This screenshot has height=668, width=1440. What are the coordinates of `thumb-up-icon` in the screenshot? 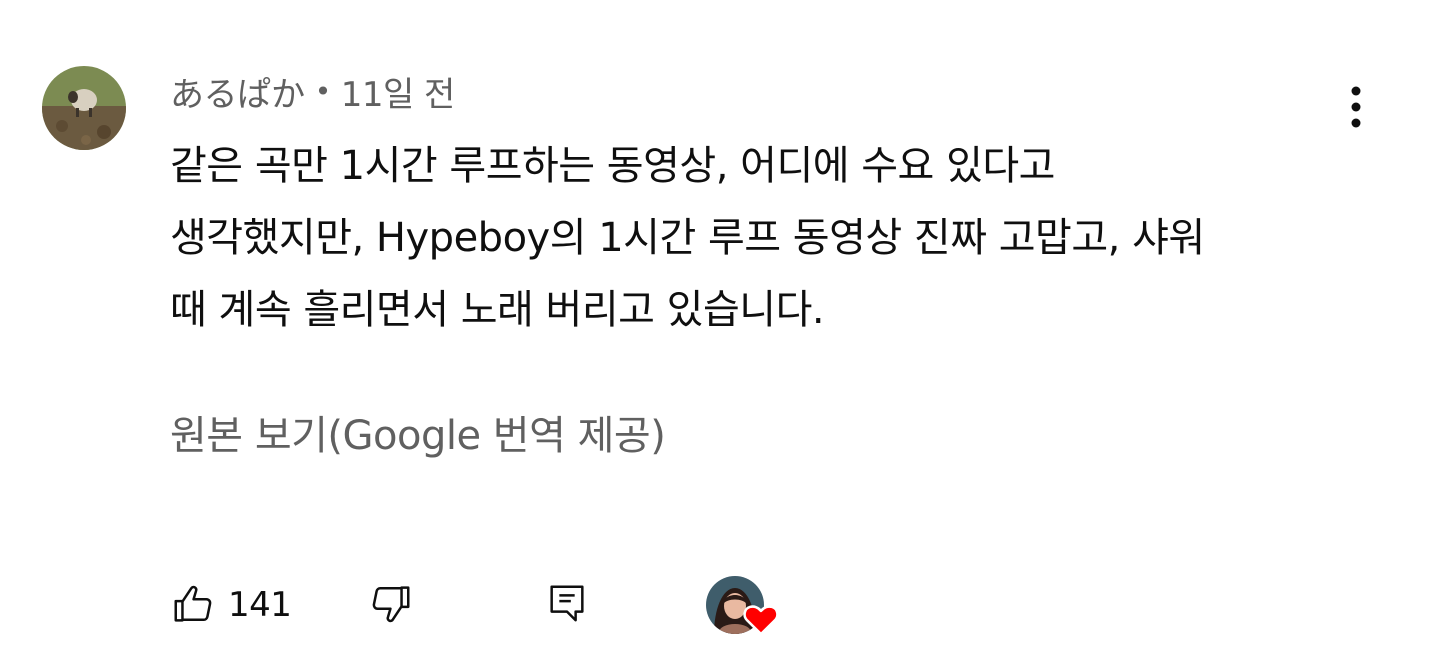 It's located at (193, 603).